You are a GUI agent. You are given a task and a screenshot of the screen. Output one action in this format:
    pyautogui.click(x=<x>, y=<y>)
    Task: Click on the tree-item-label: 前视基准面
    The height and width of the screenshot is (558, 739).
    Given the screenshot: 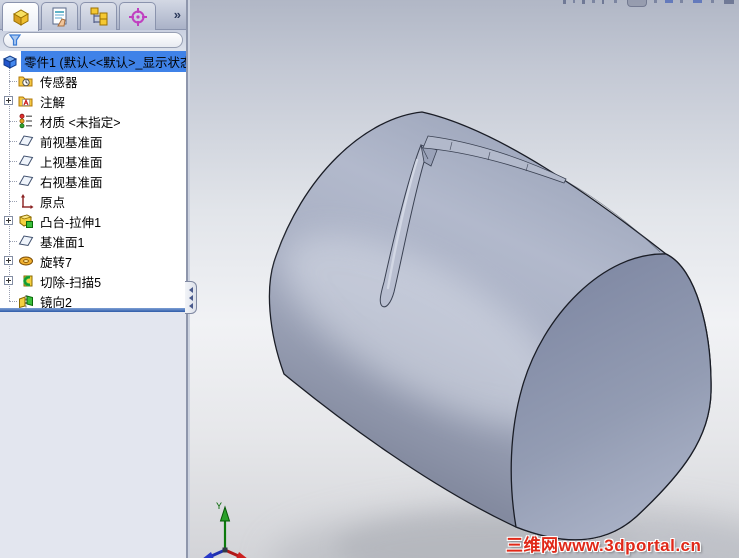 What is the action you would take?
    pyautogui.click(x=71, y=142)
    